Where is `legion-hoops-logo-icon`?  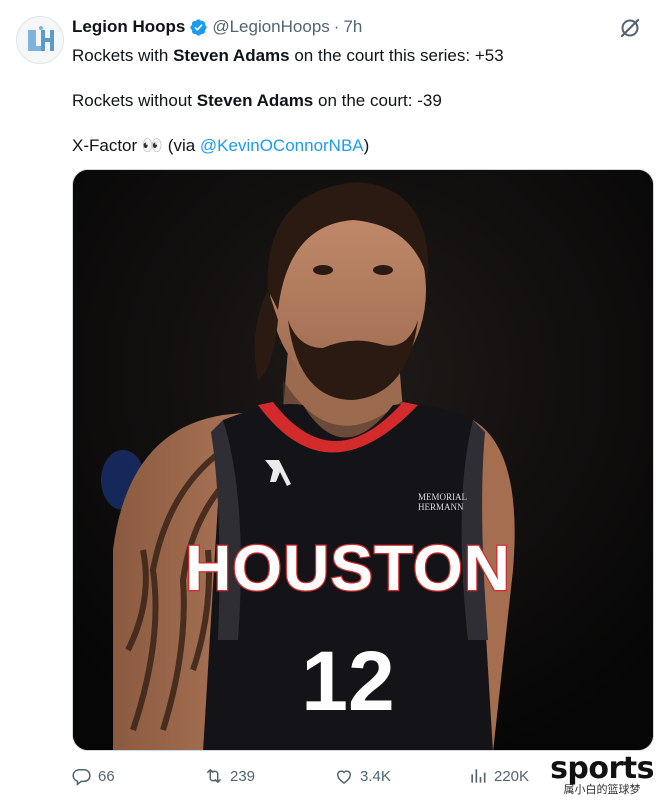 legion-hoops-logo-icon is located at coordinates (40, 40).